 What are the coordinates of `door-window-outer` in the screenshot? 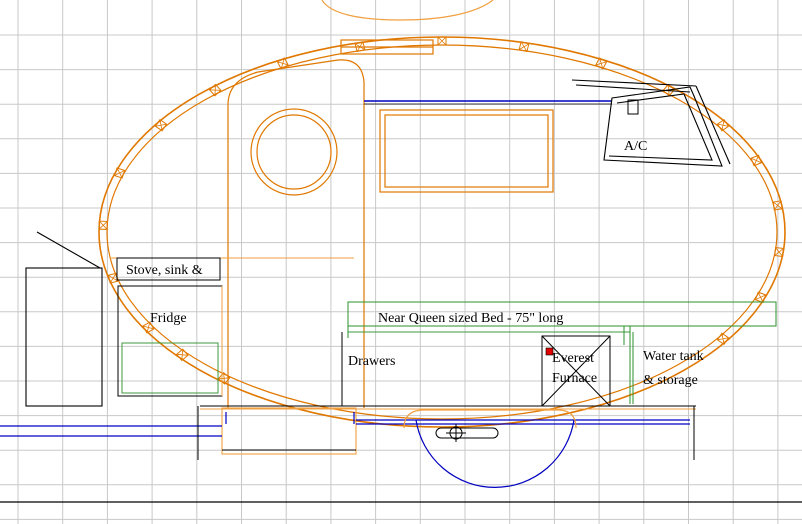 It's located at (294, 152).